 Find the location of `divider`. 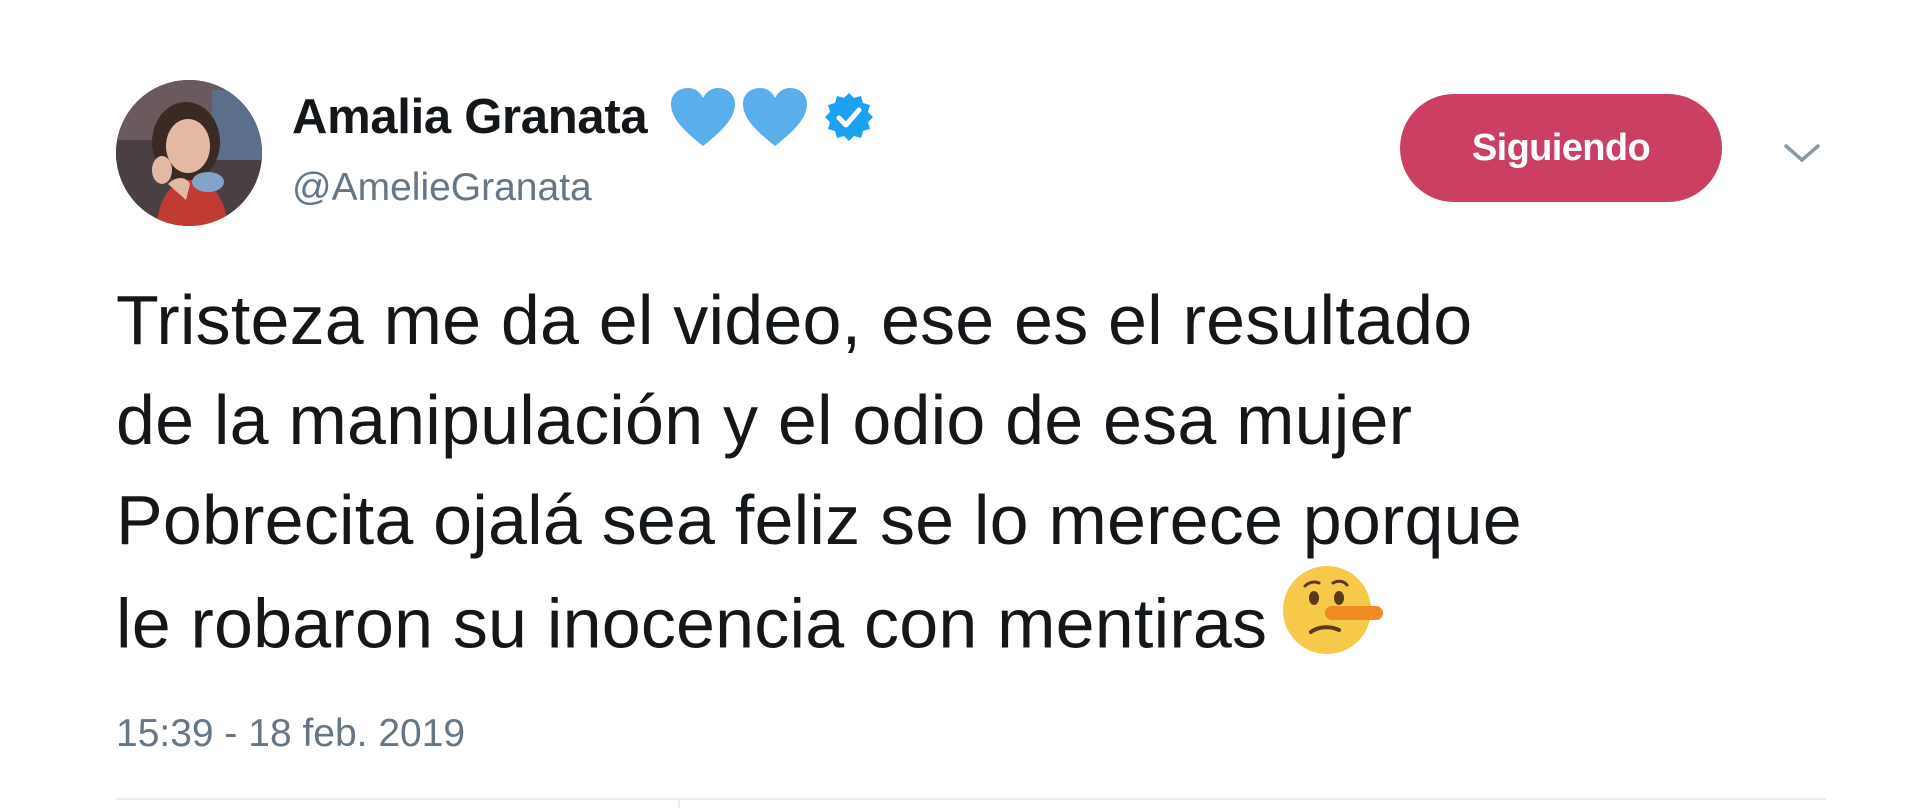

divider is located at coordinates (971, 799).